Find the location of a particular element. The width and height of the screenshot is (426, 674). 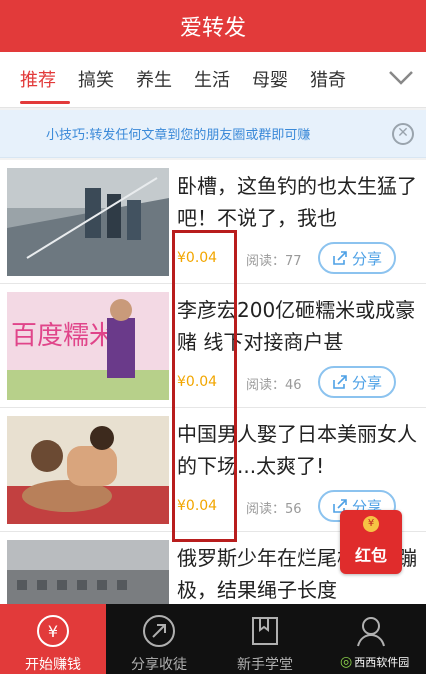

category-tabs: 推荐 搞笑 养生 生活 母婴 猎奇 is located at coordinates (213, 80).